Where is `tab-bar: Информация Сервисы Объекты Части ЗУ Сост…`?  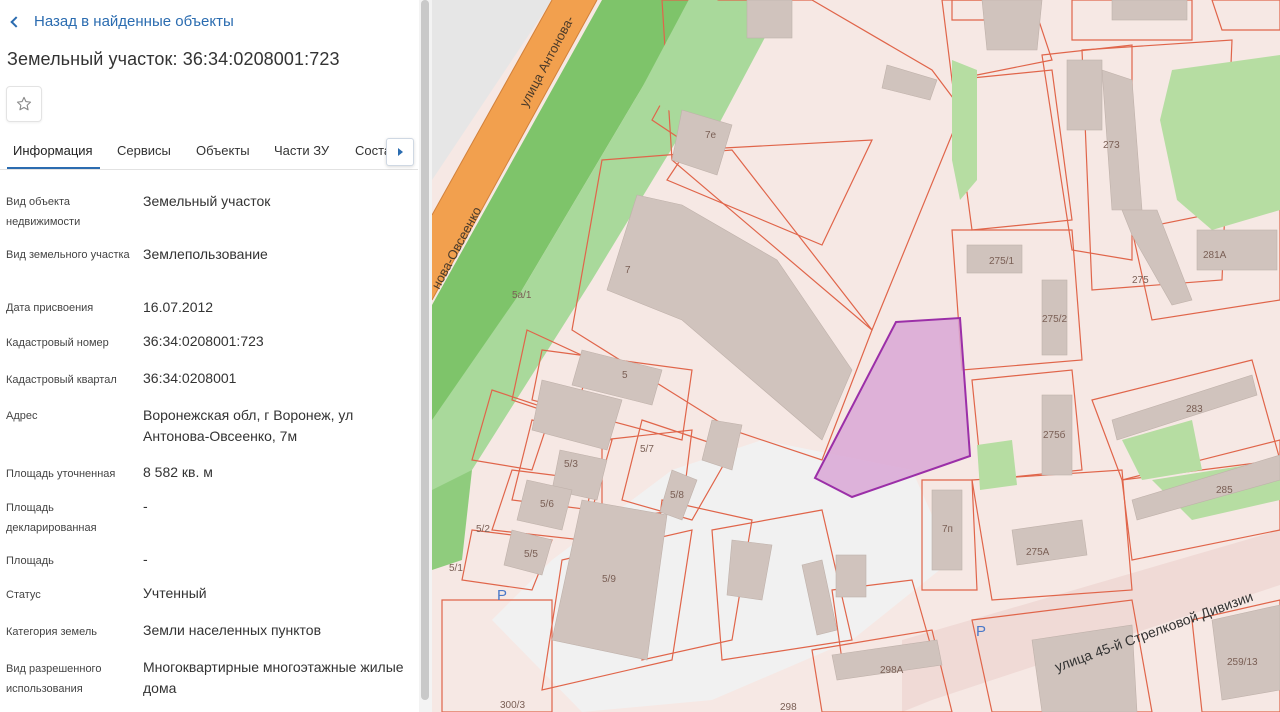
tab-bar: Информация Сервисы Объекты Части ЗУ Сост… is located at coordinates (209, 155).